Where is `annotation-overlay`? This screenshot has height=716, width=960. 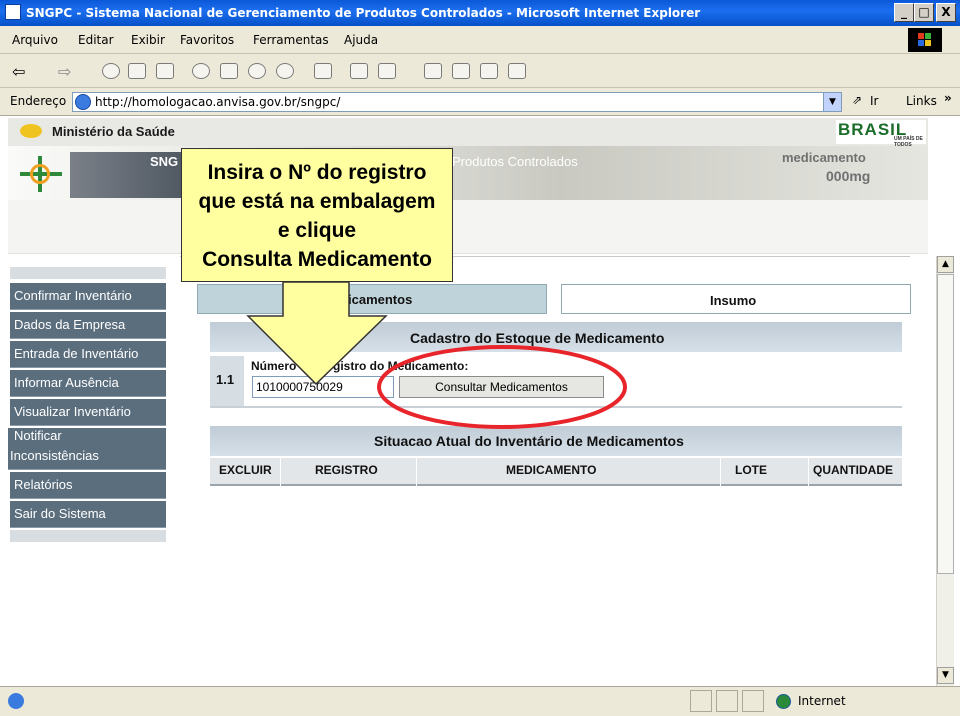
annotation-overlay is located at coordinates (436, 355).